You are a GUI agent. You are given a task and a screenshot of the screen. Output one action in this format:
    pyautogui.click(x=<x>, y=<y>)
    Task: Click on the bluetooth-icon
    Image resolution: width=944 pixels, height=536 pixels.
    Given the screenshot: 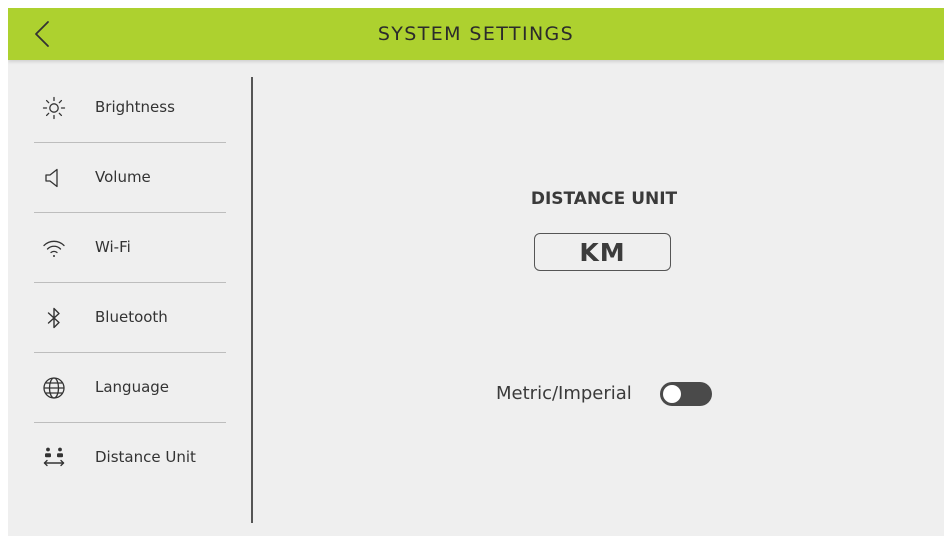 What is the action you would take?
    pyautogui.click(x=54, y=318)
    